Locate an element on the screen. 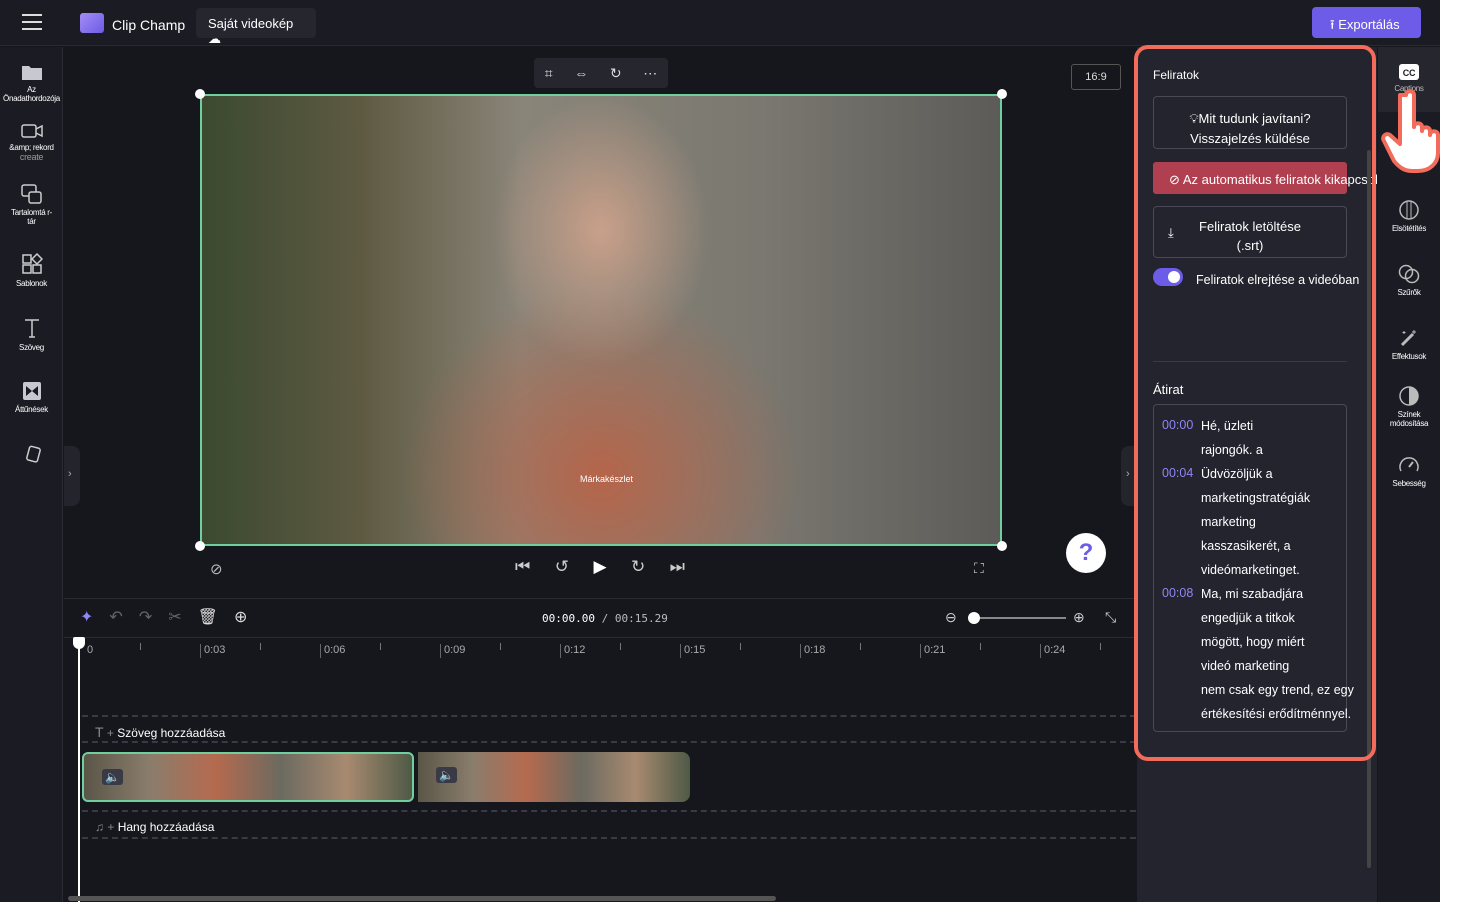 The image size is (1479, 902). delete-icon: 🗑 is located at coordinates (208, 617).